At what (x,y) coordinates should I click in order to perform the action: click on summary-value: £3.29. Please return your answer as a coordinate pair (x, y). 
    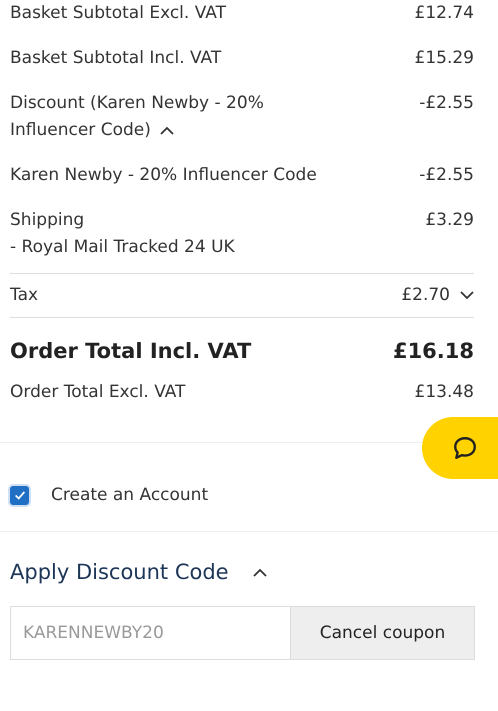
    Looking at the image, I should click on (449, 220).